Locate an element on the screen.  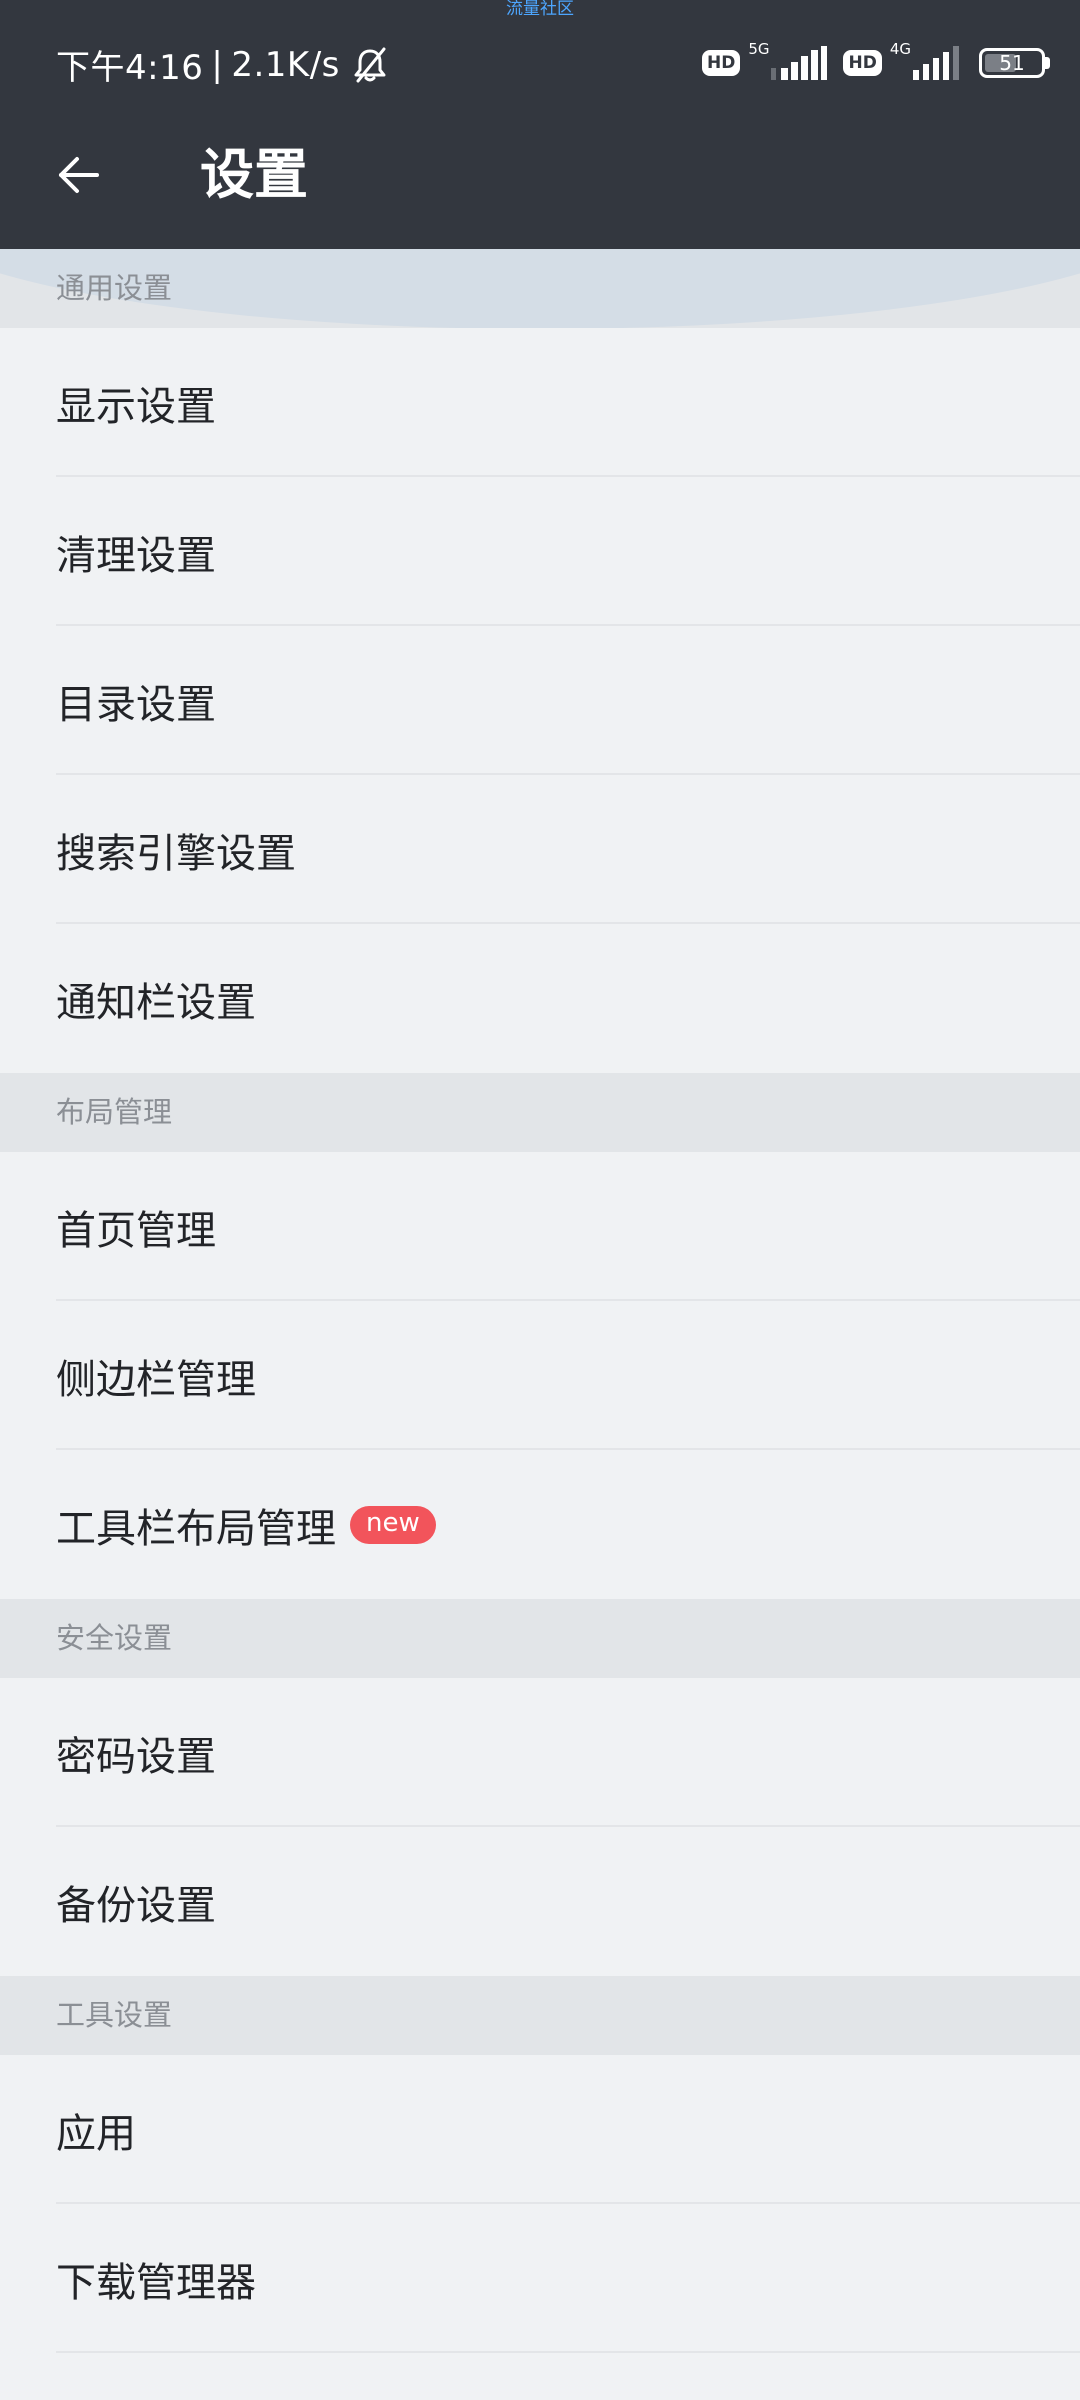
section-title: 布局管理 is located at coordinates (114, 1112).